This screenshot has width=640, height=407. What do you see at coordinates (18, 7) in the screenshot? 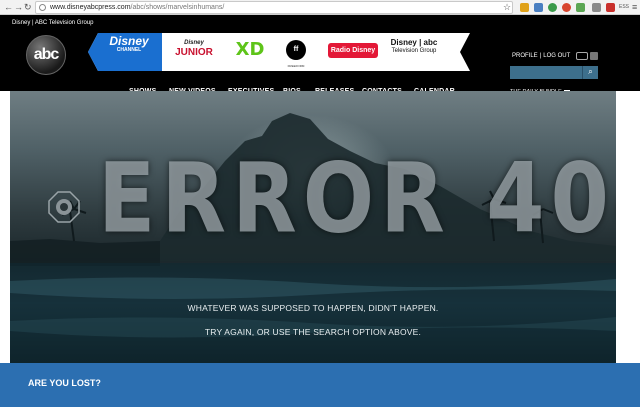
I see `forward-icon: →` at bounding box center [18, 7].